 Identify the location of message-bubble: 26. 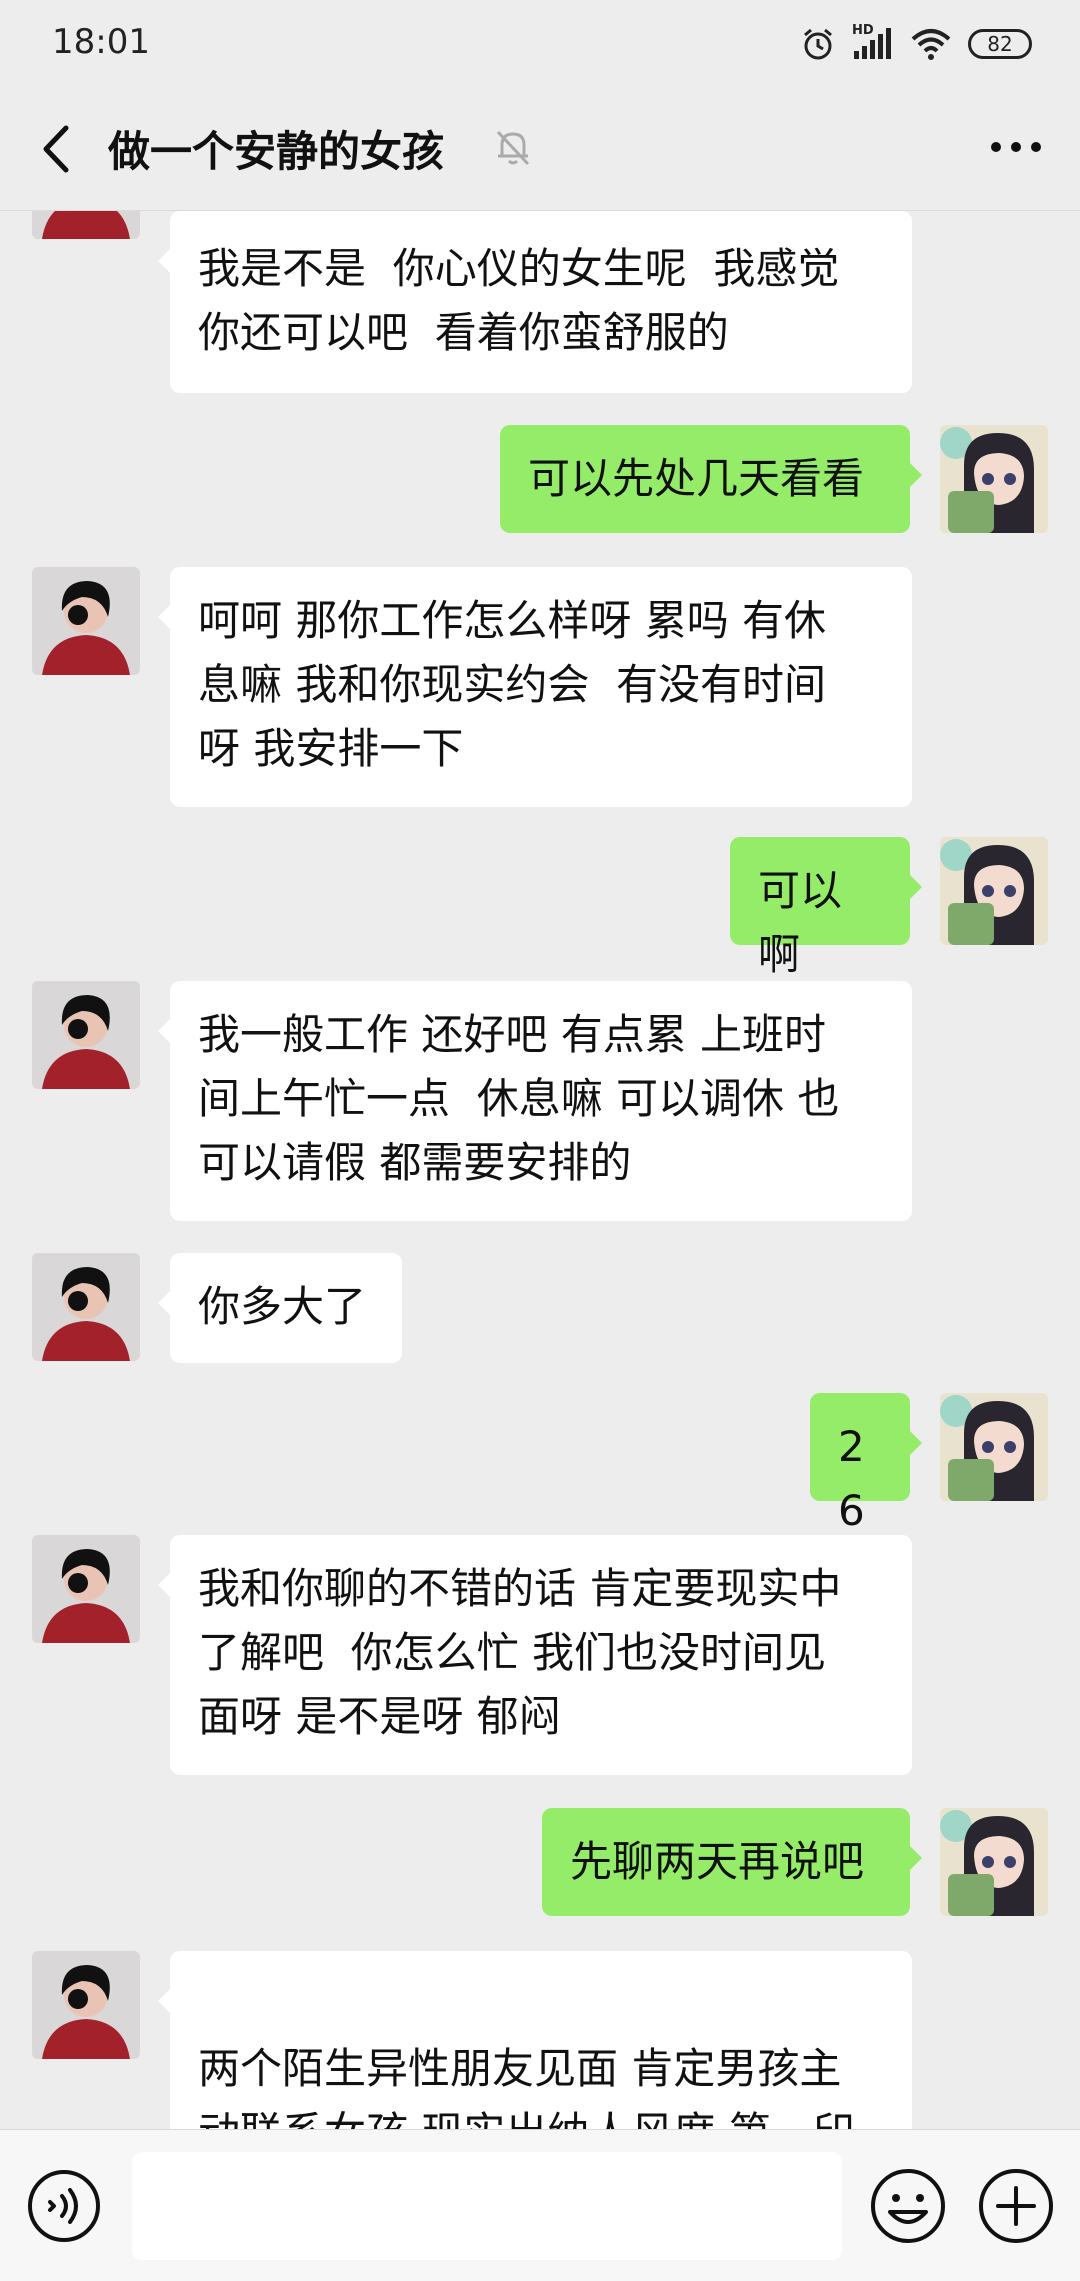
(866, 1464).